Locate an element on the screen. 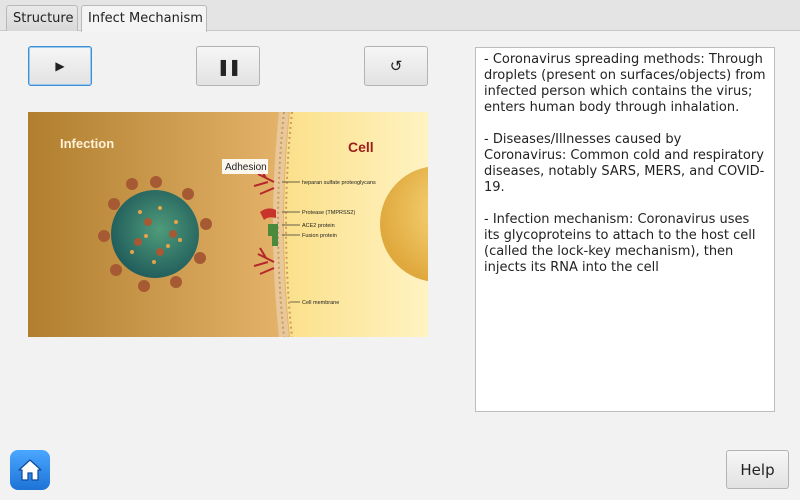  home-button is located at coordinates (30, 470).